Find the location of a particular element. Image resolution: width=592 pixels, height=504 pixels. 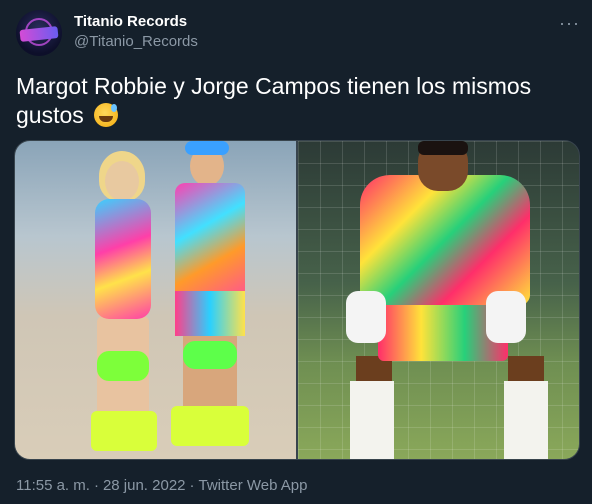

figure-cap is located at coordinates (207, 148).